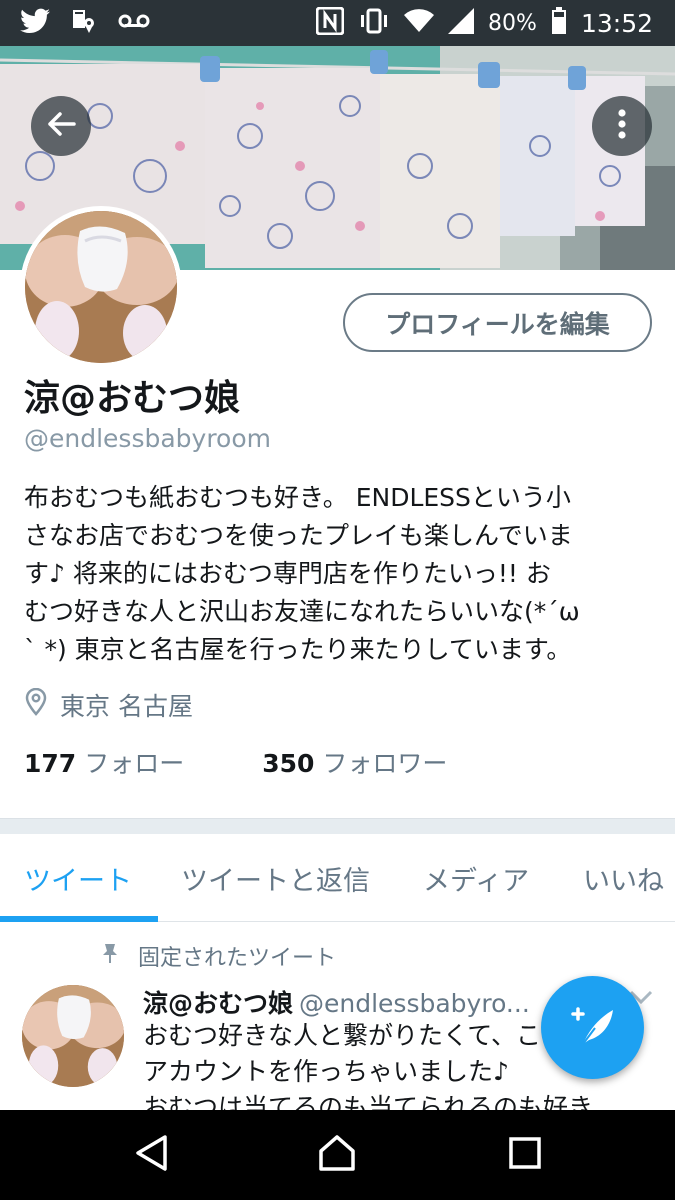 This screenshot has height=1200, width=675. I want to click on profile-avatar, so click(101, 287).